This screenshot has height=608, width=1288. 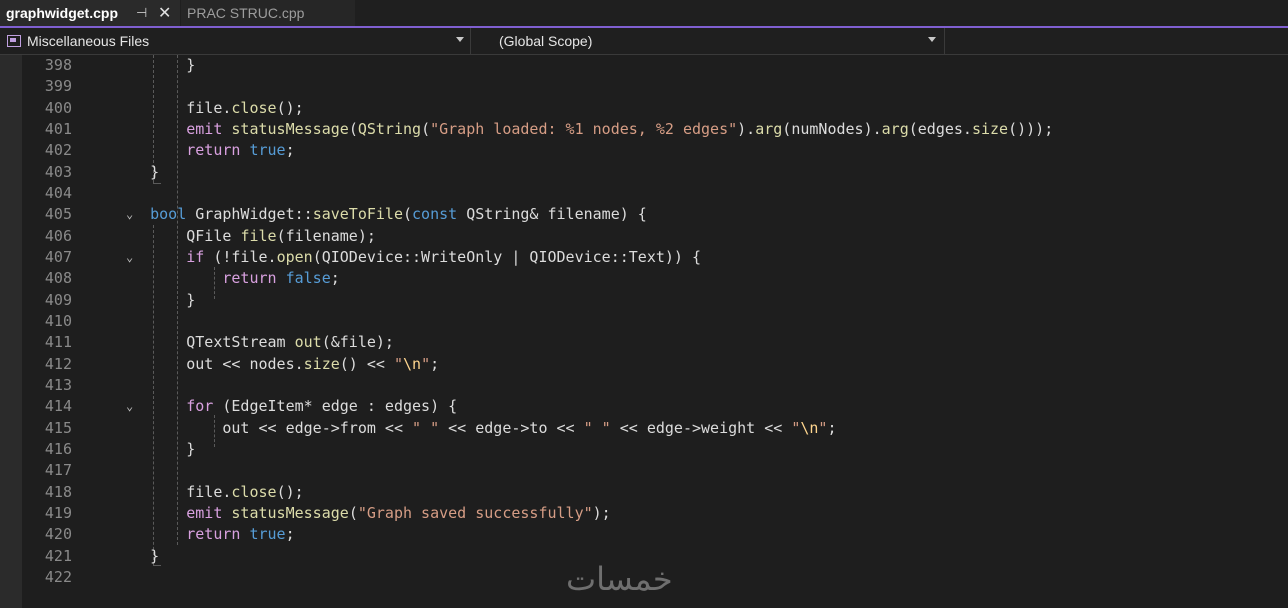 I want to click on code-line: 413, so click(x=655, y=385).